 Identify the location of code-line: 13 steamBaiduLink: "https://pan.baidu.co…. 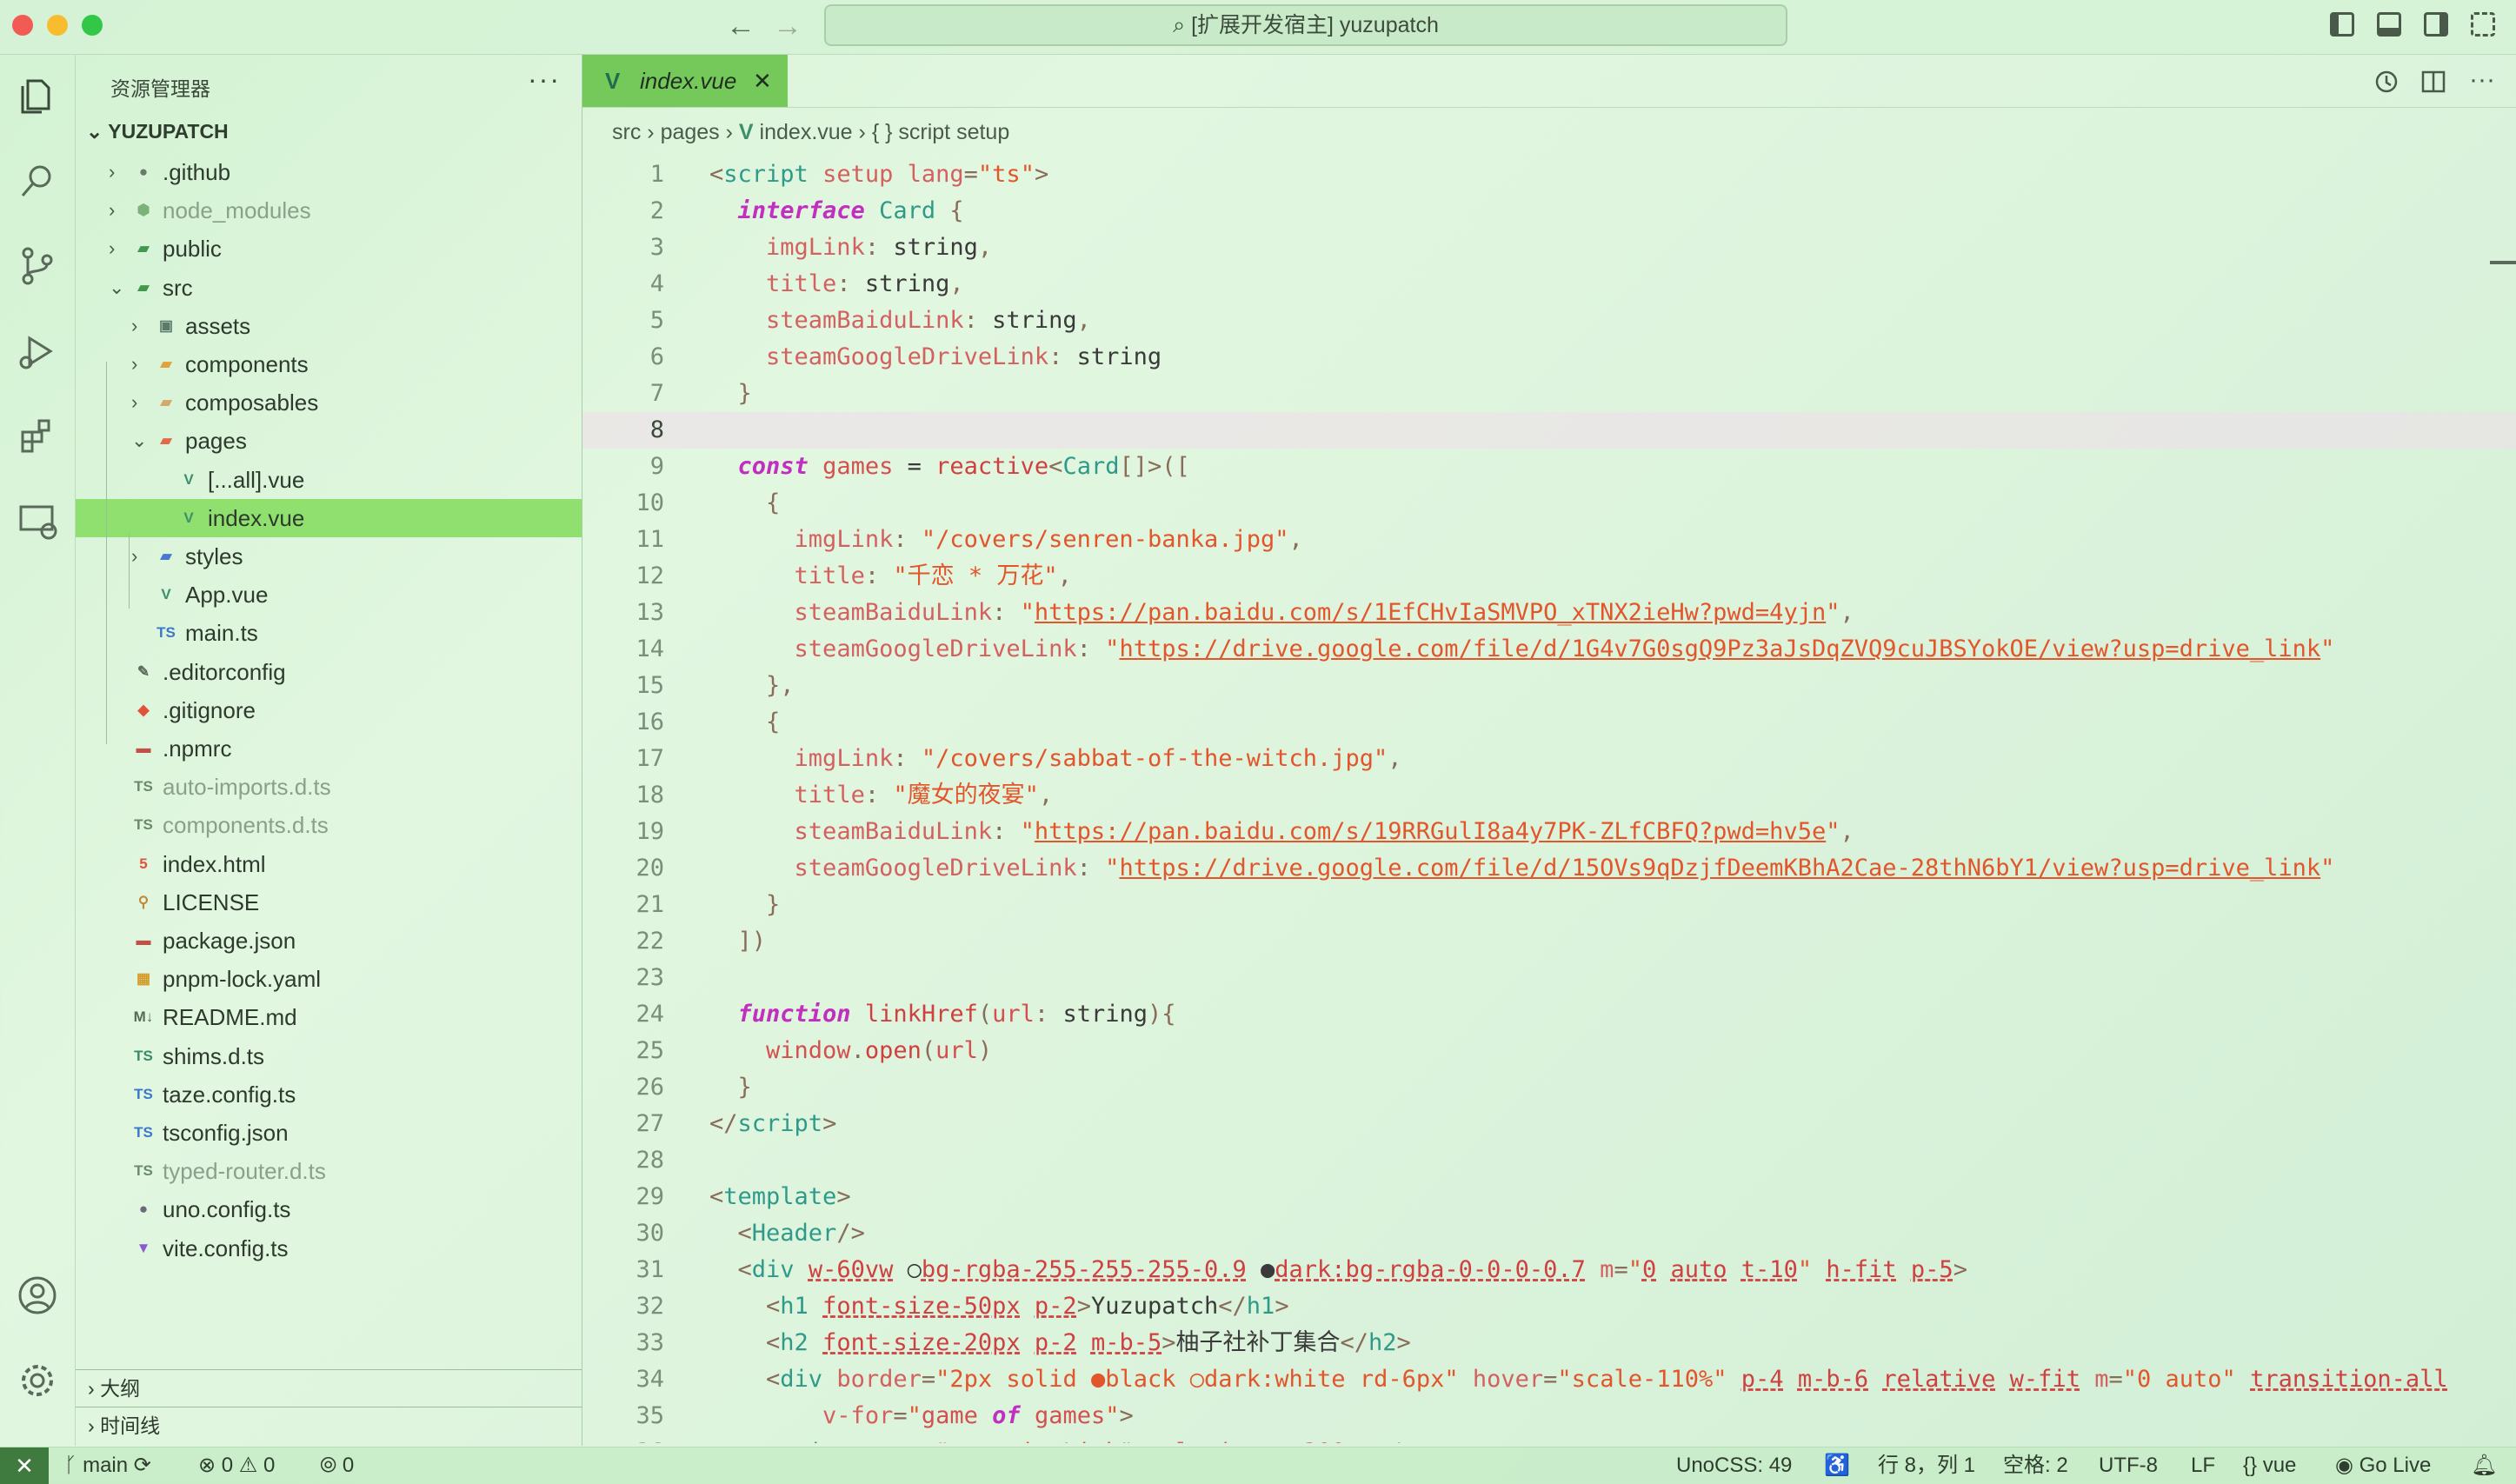
(1549, 613).